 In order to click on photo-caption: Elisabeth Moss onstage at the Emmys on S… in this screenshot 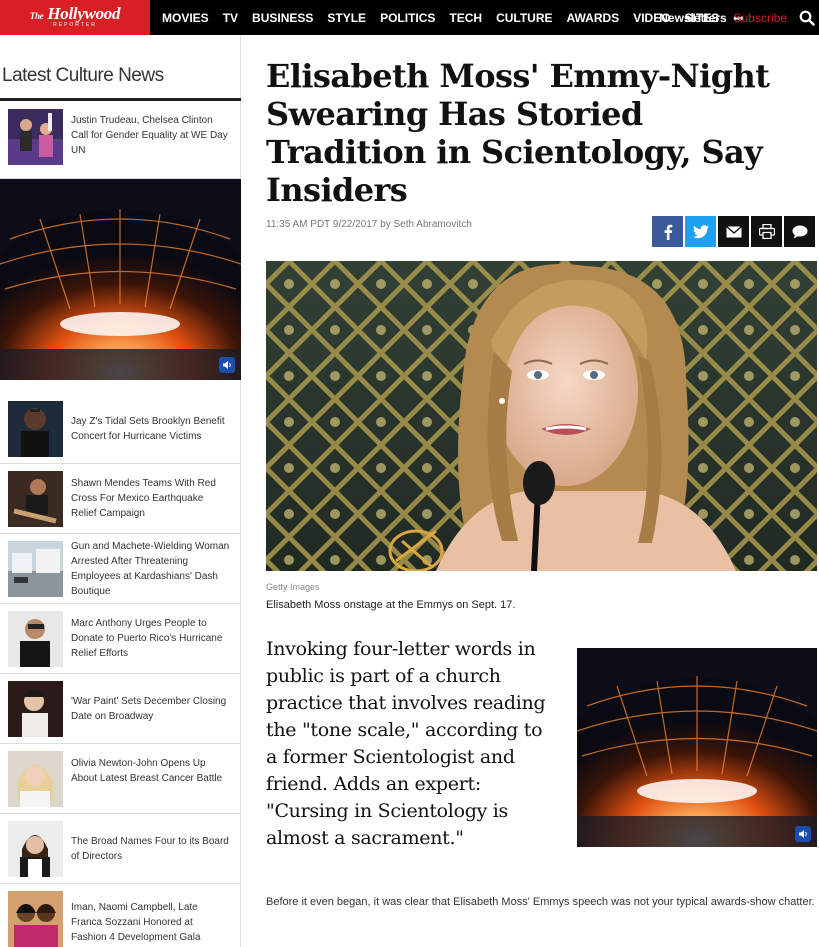, I will do `click(391, 605)`.